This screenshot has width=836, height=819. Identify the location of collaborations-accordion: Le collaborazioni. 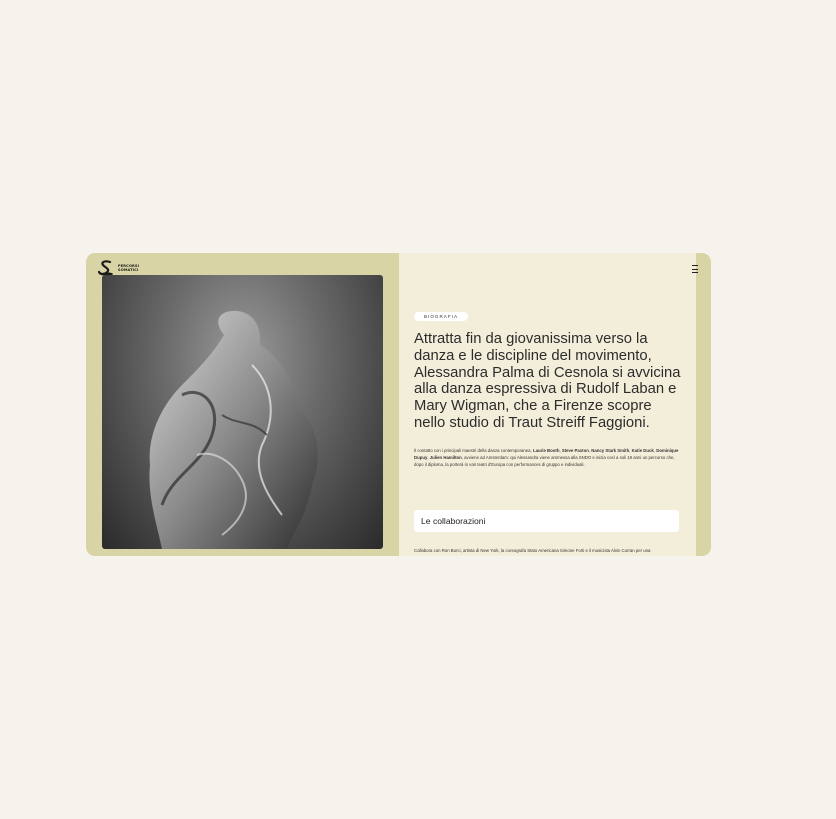
(546, 521).